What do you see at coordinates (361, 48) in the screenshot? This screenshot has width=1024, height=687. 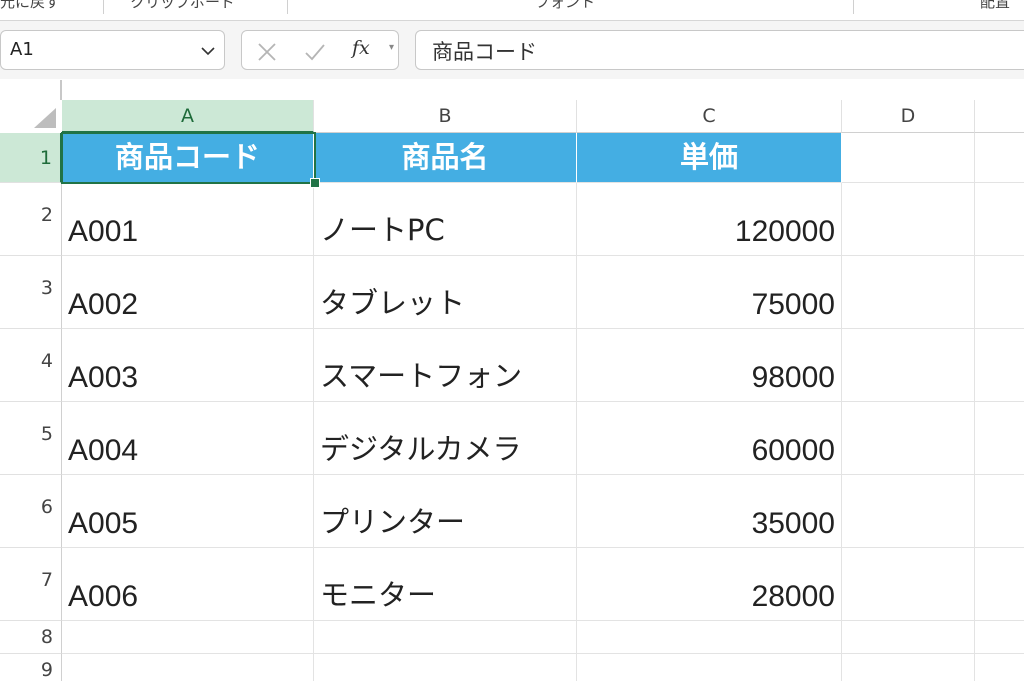 I see `fx-icon: fx` at bounding box center [361, 48].